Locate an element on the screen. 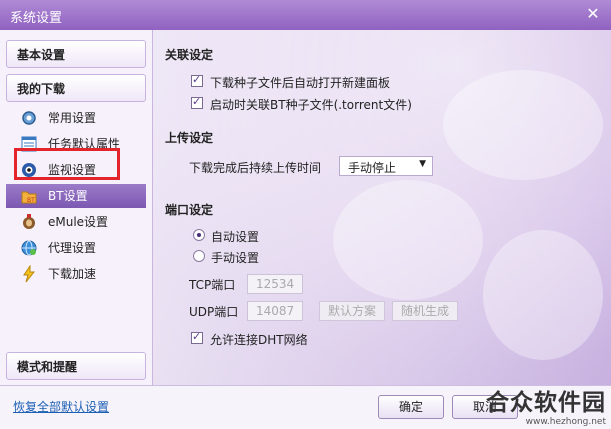 The height and width of the screenshot is (429, 611). tcp-port-label: TCP端口 is located at coordinates (212, 285).